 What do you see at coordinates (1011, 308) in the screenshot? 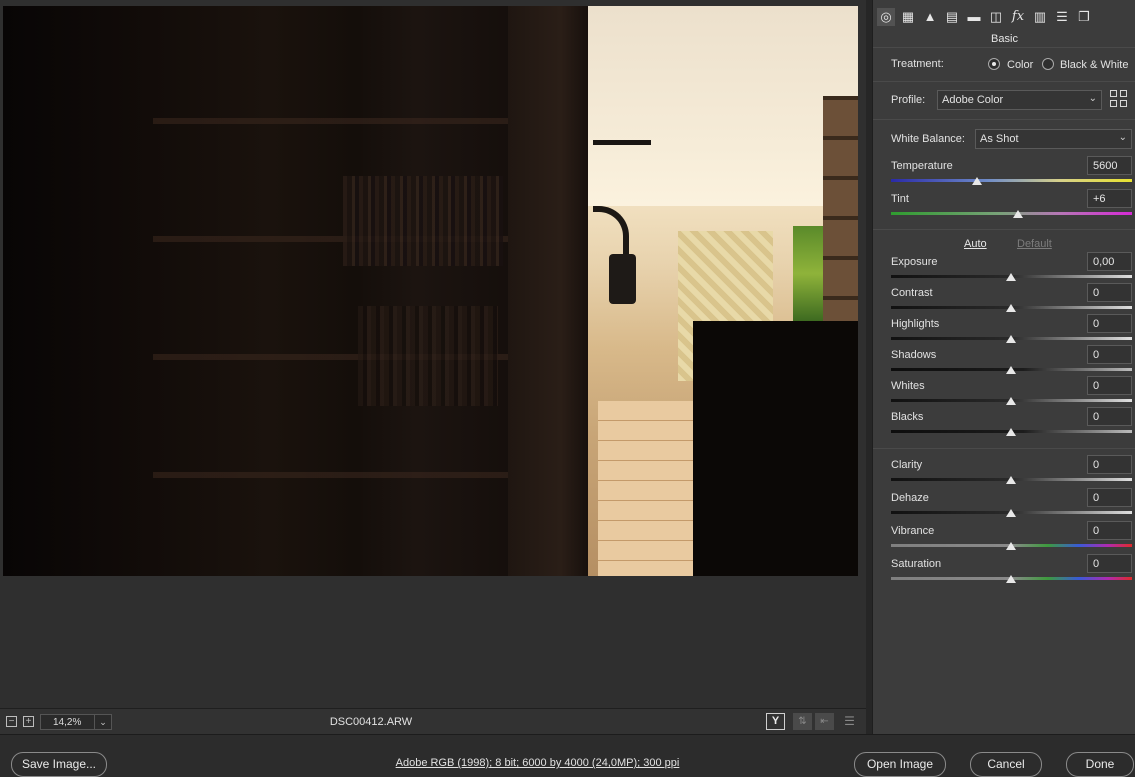
I see `contrast-slider-thumb` at bounding box center [1011, 308].